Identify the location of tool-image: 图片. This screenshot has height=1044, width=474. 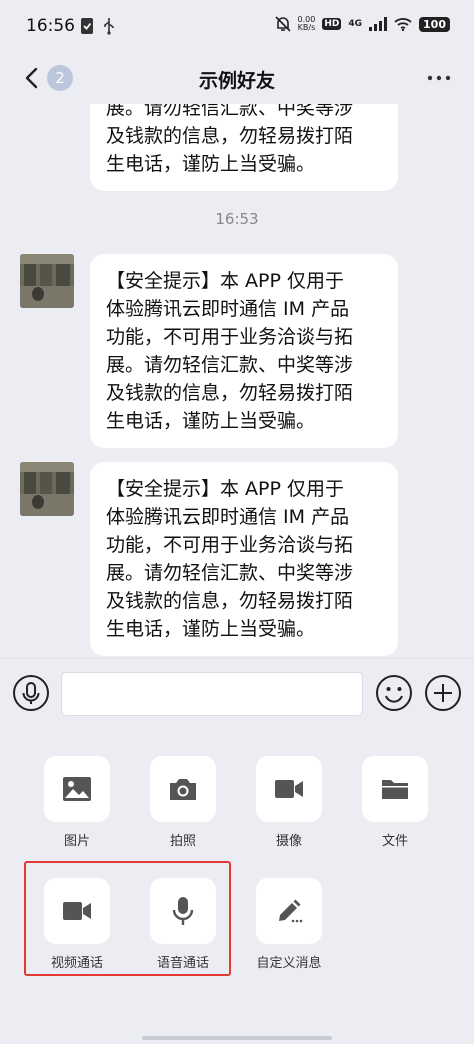
(77, 802).